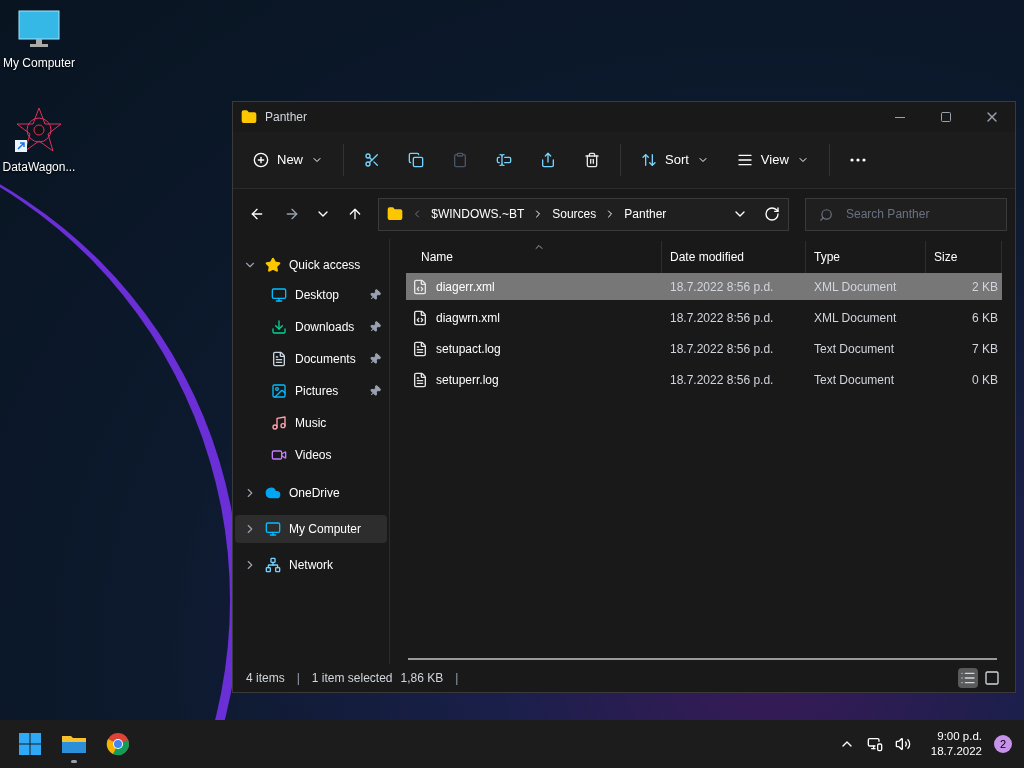 This screenshot has width=1024, height=768. Describe the element at coordinates (468, 318) in the screenshot. I see `file-name: diagwrn.xml` at that location.